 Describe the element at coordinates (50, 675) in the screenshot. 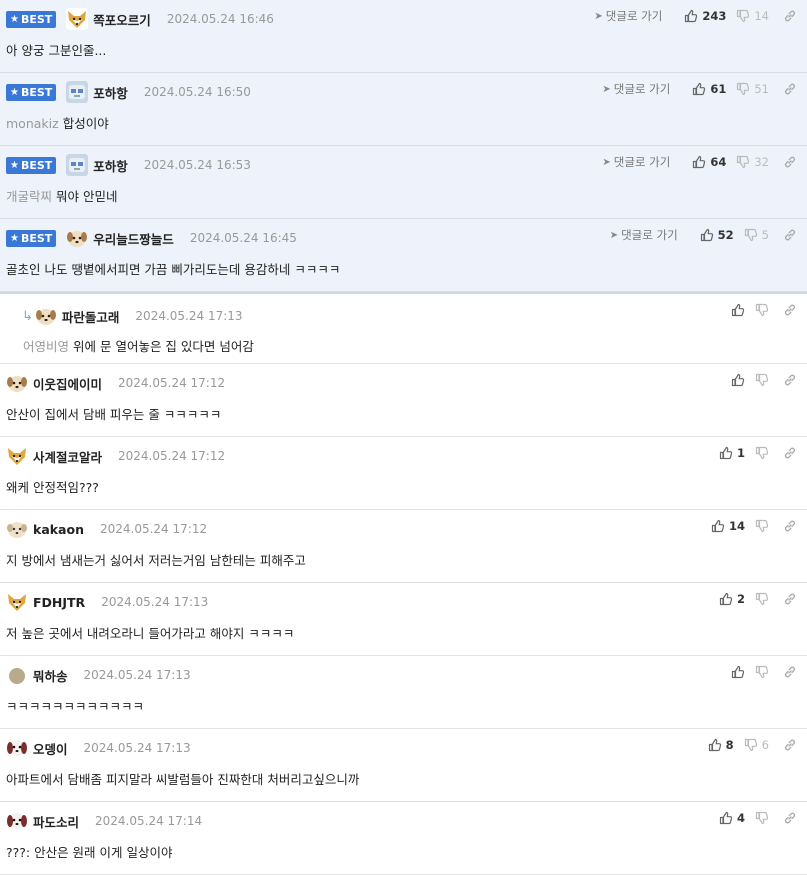

I see `comment-author: 뭐하송` at that location.